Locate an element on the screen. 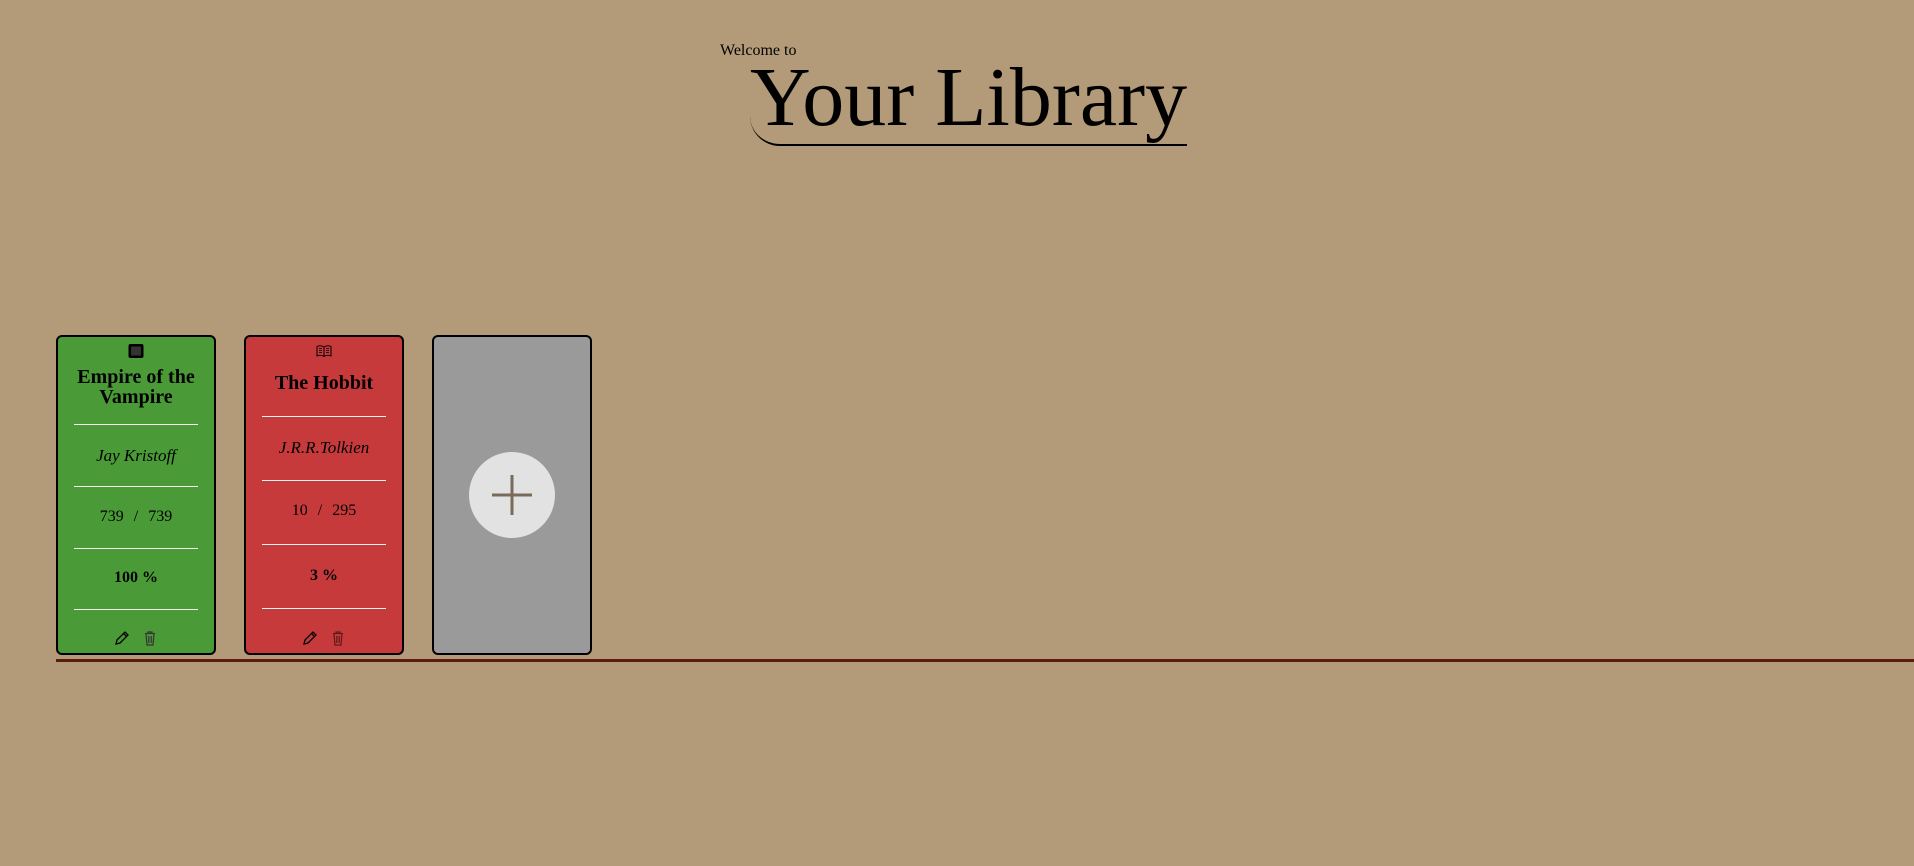 Image resolution: width=1914 pixels, height=866 pixels. book-pages: 10 / 295 is located at coordinates (324, 511).